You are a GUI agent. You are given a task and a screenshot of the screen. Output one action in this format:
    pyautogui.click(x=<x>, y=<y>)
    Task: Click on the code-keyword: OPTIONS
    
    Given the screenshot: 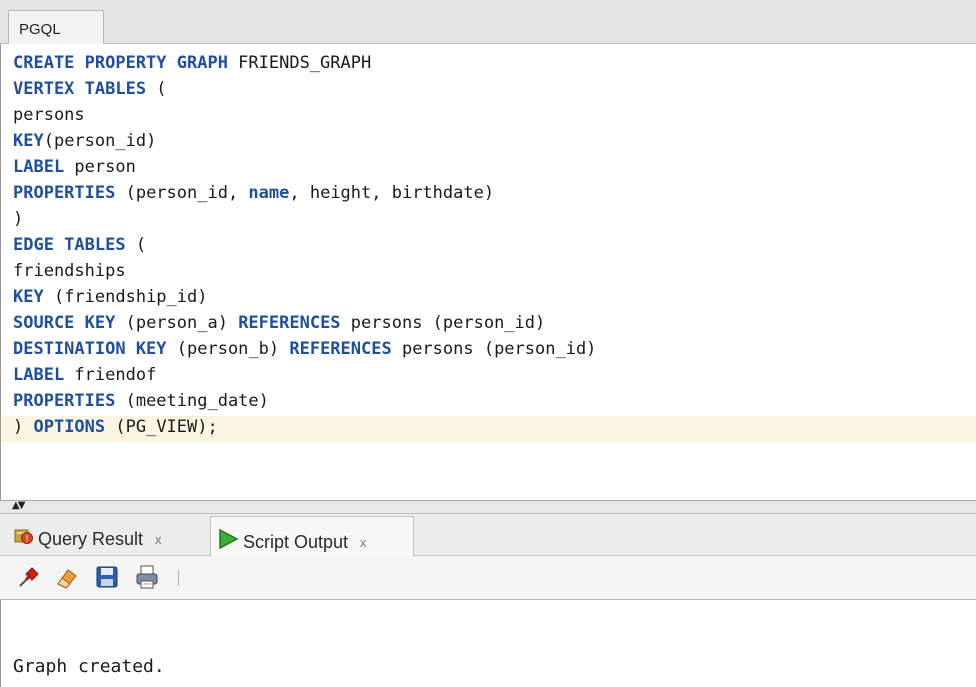 What is the action you would take?
    pyautogui.click(x=69, y=427)
    